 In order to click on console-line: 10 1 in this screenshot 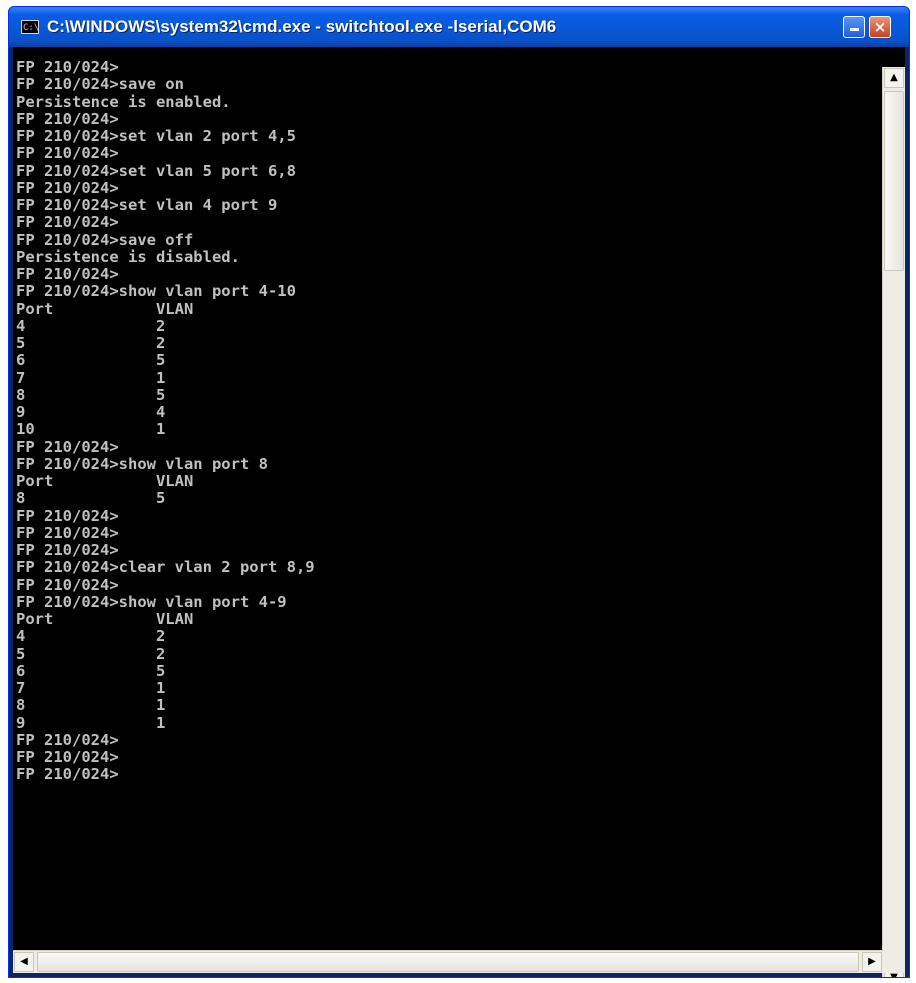, I will do `click(91, 429)`.